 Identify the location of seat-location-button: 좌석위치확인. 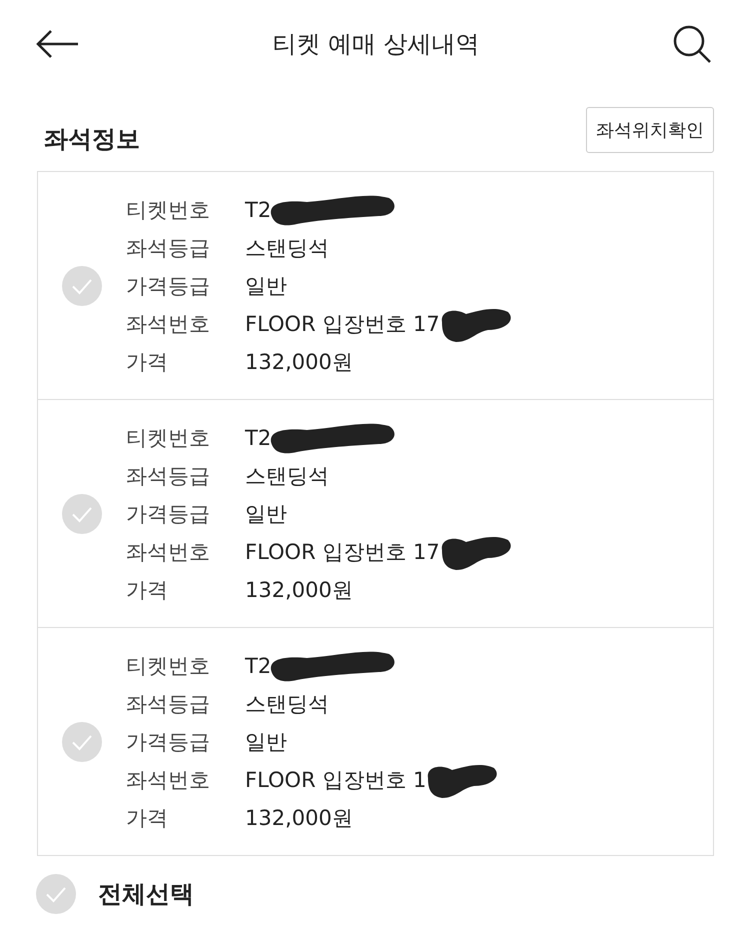
(650, 130).